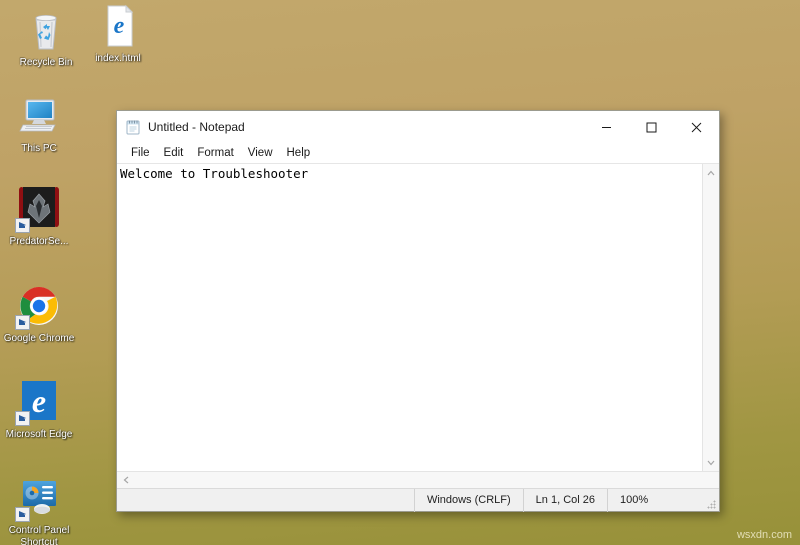 The height and width of the screenshot is (545, 800). Describe the element at coordinates (606, 127) in the screenshot. I see `minimize-button` at that location.